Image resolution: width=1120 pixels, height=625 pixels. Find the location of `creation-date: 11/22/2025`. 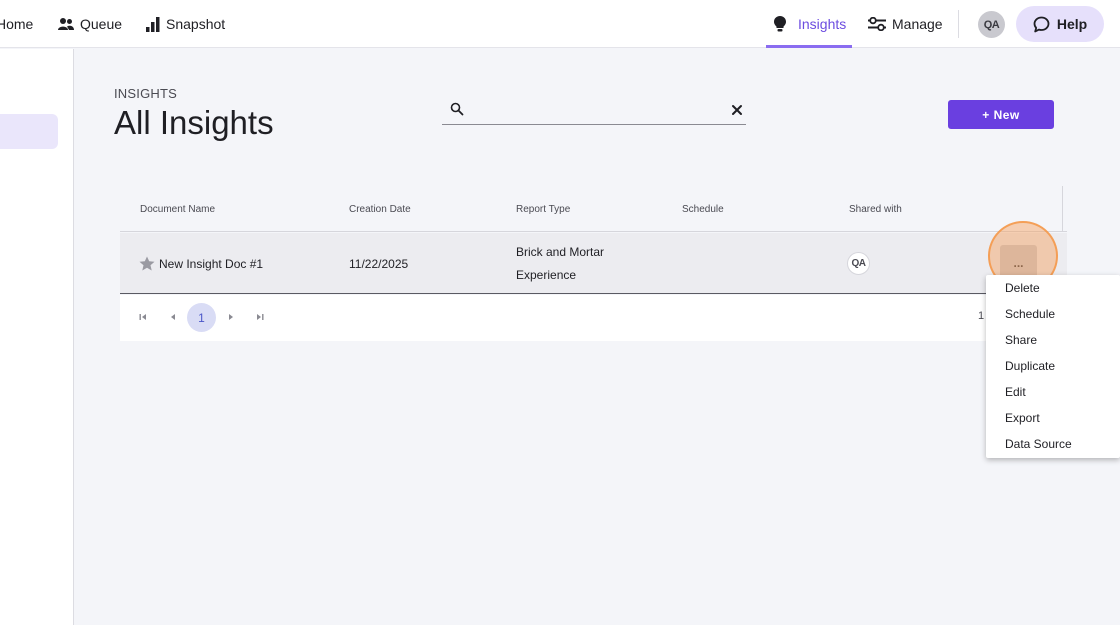

creation-date: 11/22/2025 is located at coordinates (379, 264).